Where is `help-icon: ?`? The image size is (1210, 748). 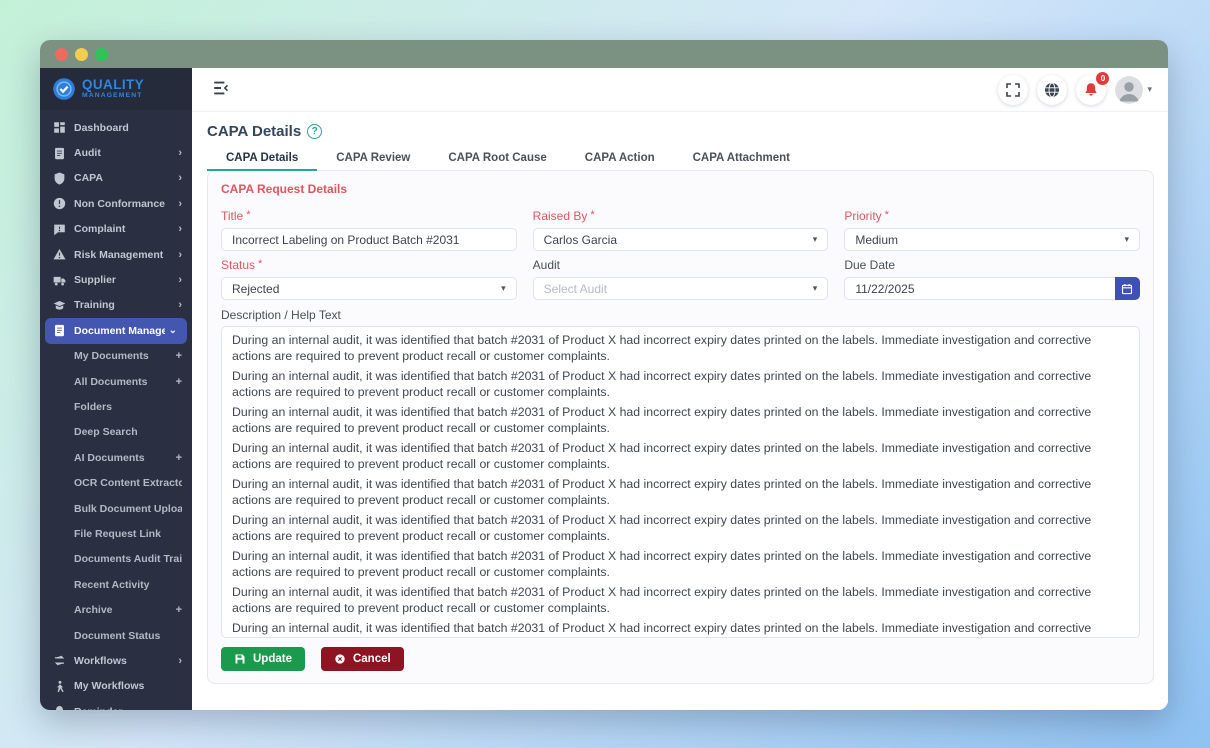
help-icon: ? is located at coordinates (315, 131).